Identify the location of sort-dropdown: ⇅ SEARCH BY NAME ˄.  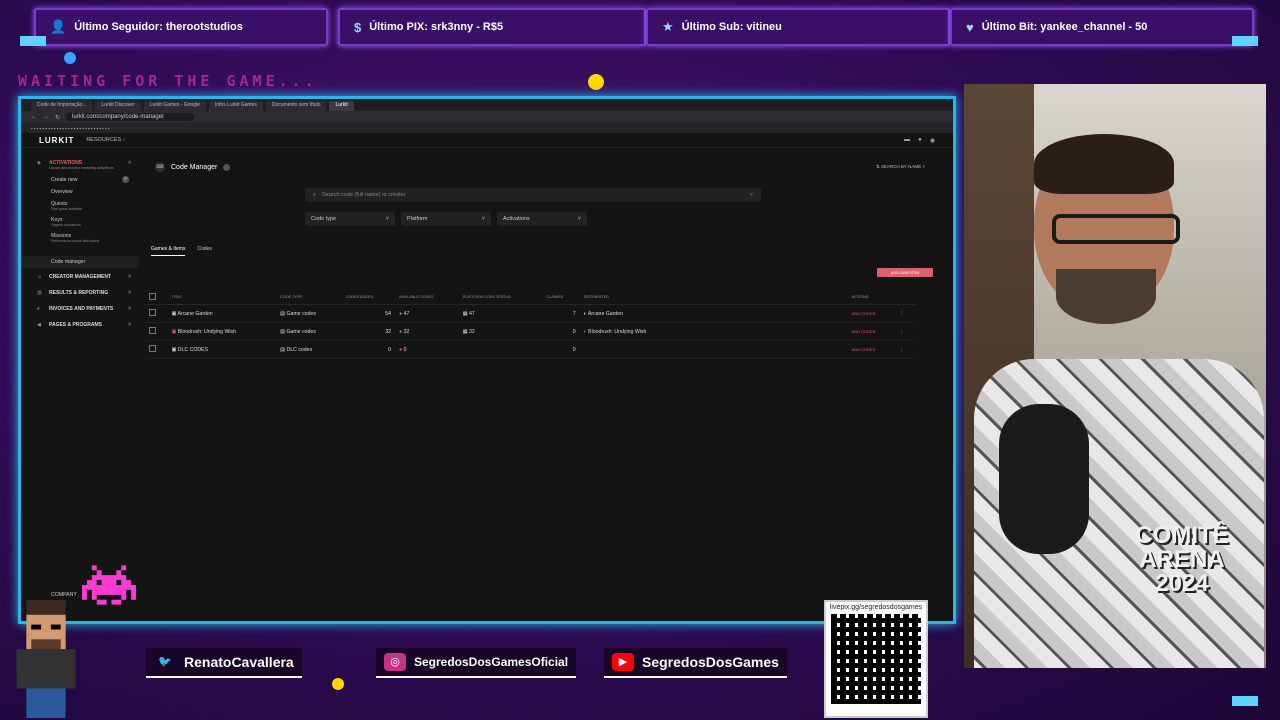
(900, 167).